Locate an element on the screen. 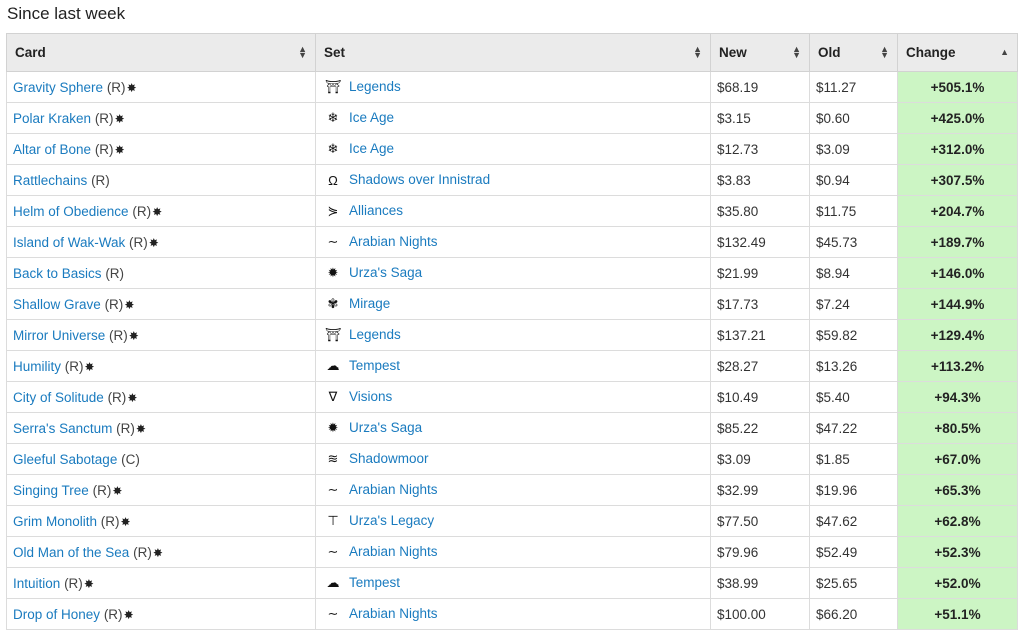  set-name-link: Urza's Legacy is located at coordinates (391, 520).